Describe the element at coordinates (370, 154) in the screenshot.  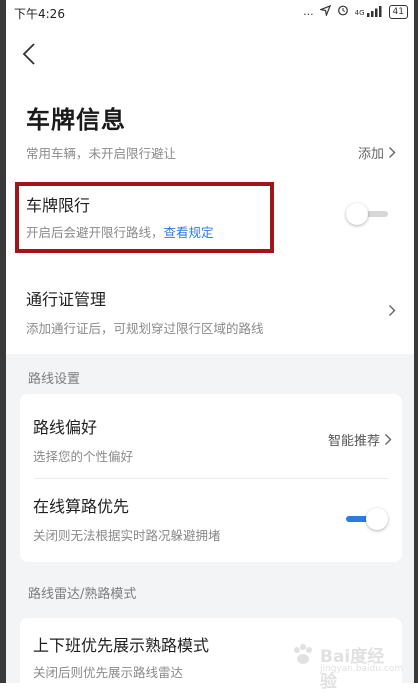
I see `add-plate-label: 添加` at that location.